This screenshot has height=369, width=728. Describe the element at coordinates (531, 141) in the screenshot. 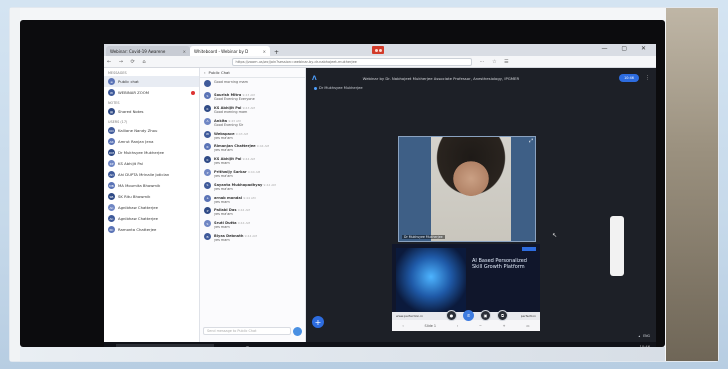

I see `fullscreen-icon: ⤢` at that location.